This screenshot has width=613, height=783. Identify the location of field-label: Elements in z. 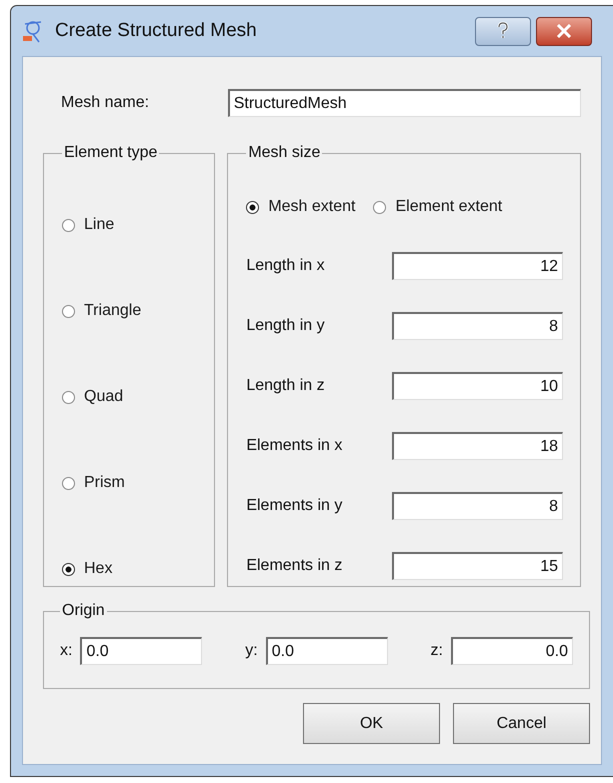
(294, 566).